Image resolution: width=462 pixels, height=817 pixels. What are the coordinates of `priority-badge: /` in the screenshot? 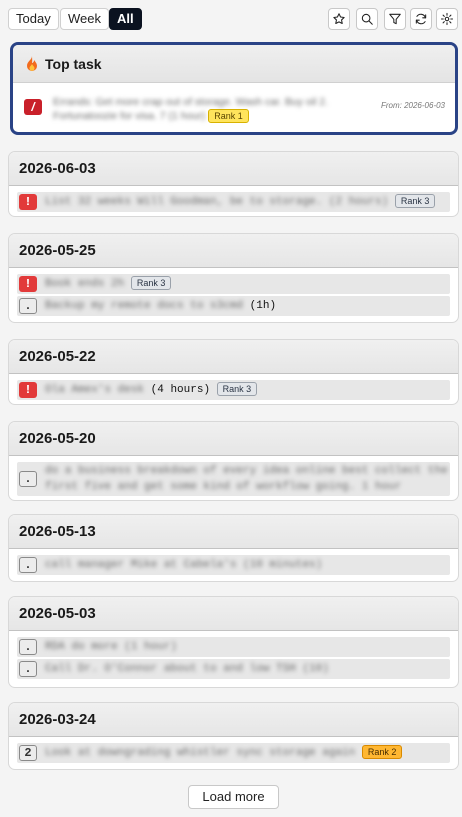 It's located at (33, 107).